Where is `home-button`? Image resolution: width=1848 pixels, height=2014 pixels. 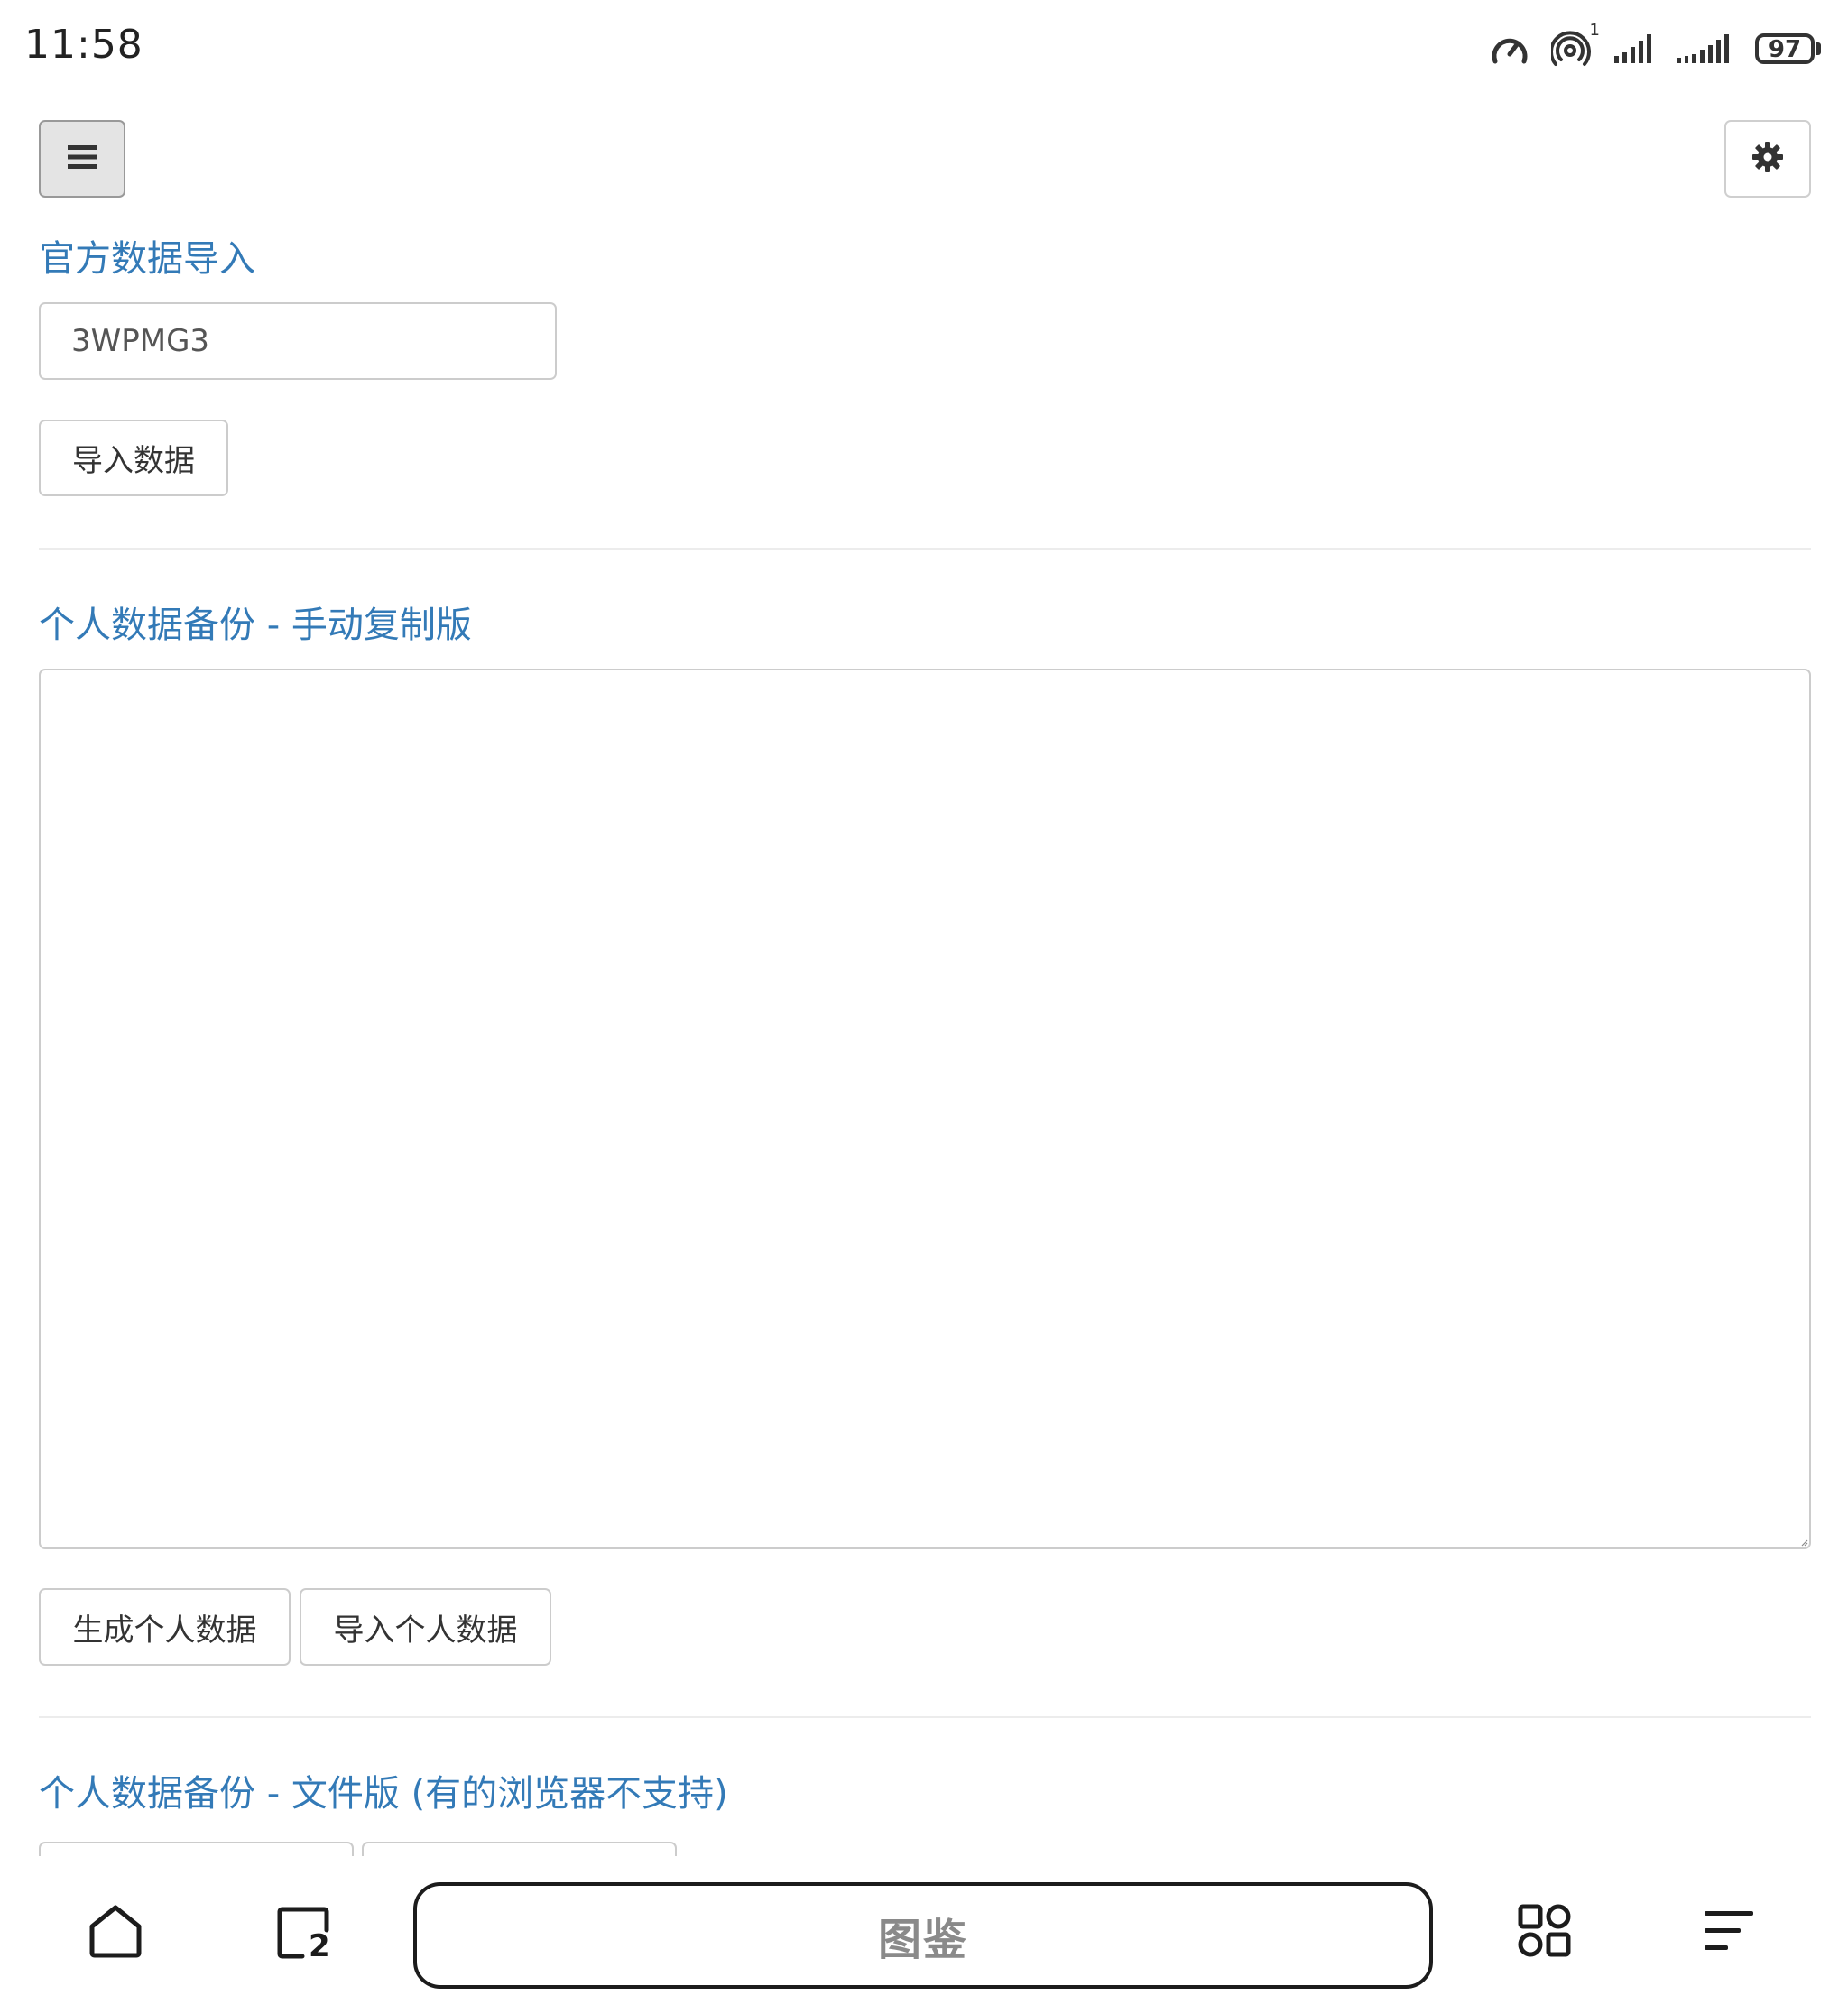 home-button is located at coordinates (115, 1933).